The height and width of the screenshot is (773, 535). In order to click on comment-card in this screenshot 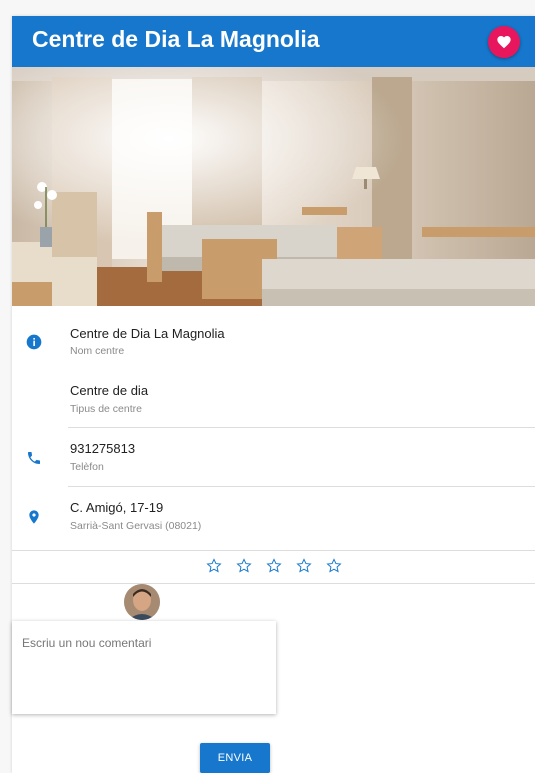, I will do `click(144, 667)`.